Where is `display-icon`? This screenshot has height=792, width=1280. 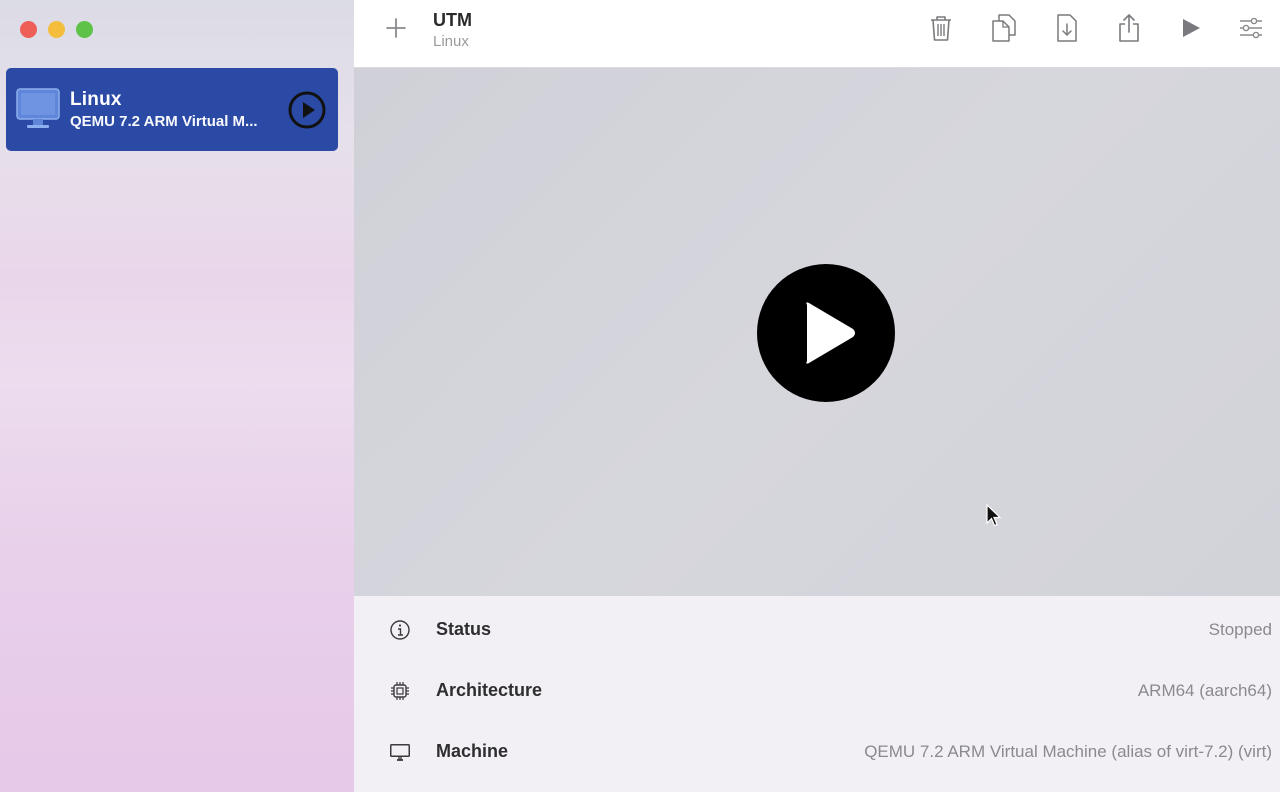
display-icon is located at coordinates (400, 752).